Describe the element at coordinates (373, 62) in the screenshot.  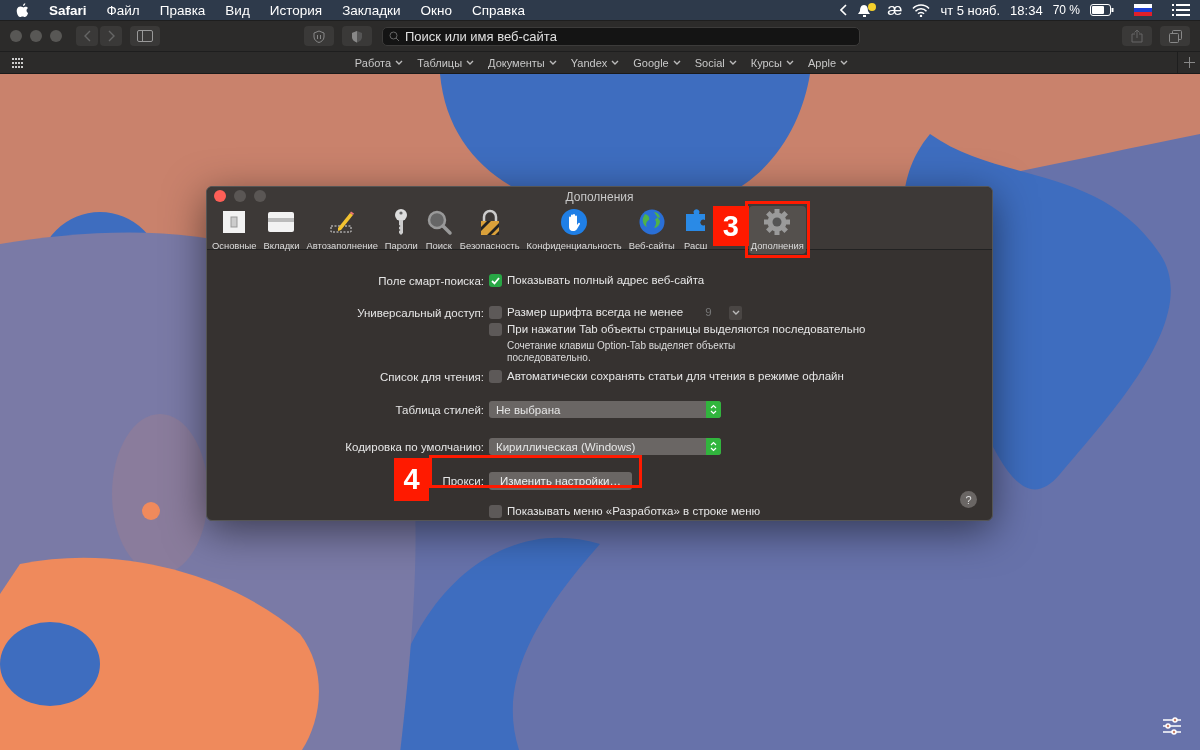
I see `bookmark-folder: Работа` at that location.